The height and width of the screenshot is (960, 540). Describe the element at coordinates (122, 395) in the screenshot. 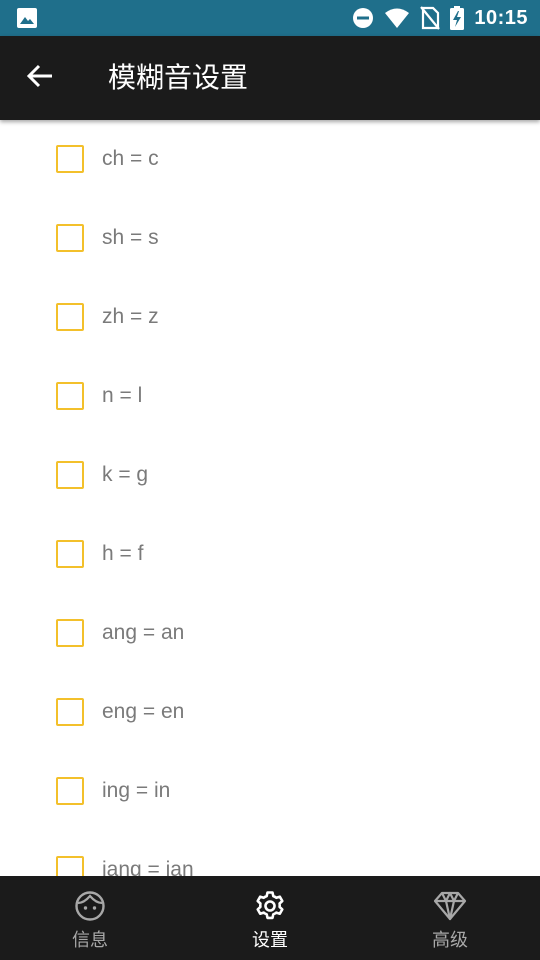

I see `option-label: n = l` at that location.